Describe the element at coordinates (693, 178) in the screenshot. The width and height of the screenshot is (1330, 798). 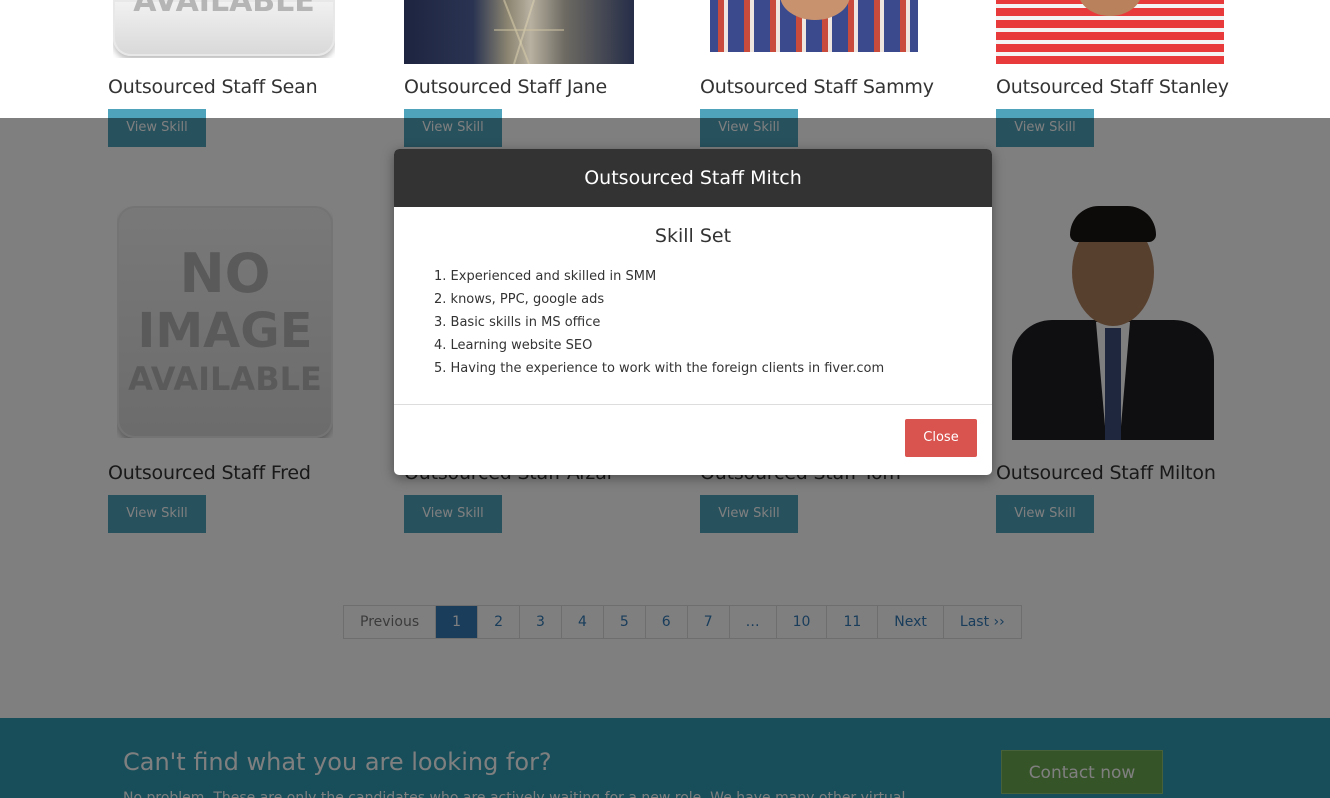
I see `modal-title: Outsourced Staff Mitch` at that location.